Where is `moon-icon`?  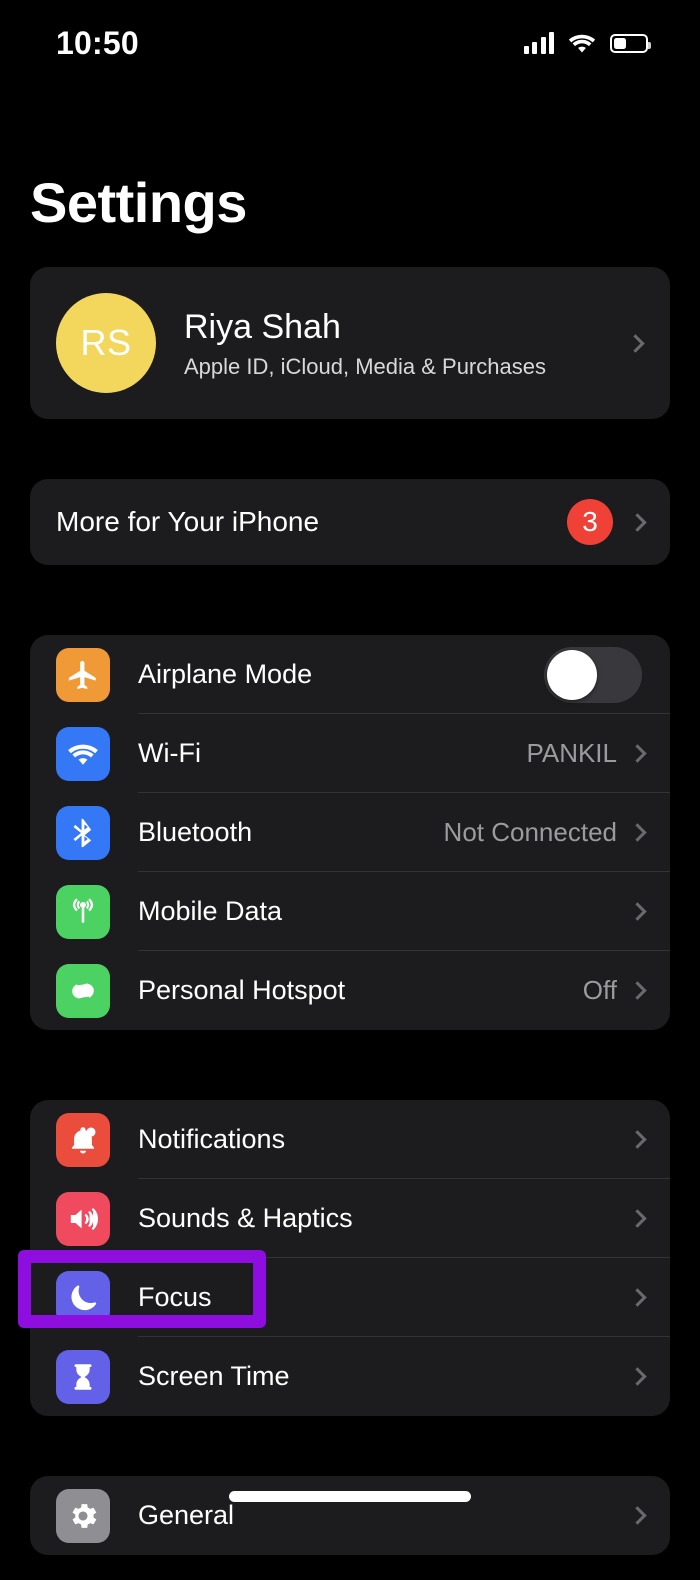 moon-icon is located at coordinates (83, 1297).